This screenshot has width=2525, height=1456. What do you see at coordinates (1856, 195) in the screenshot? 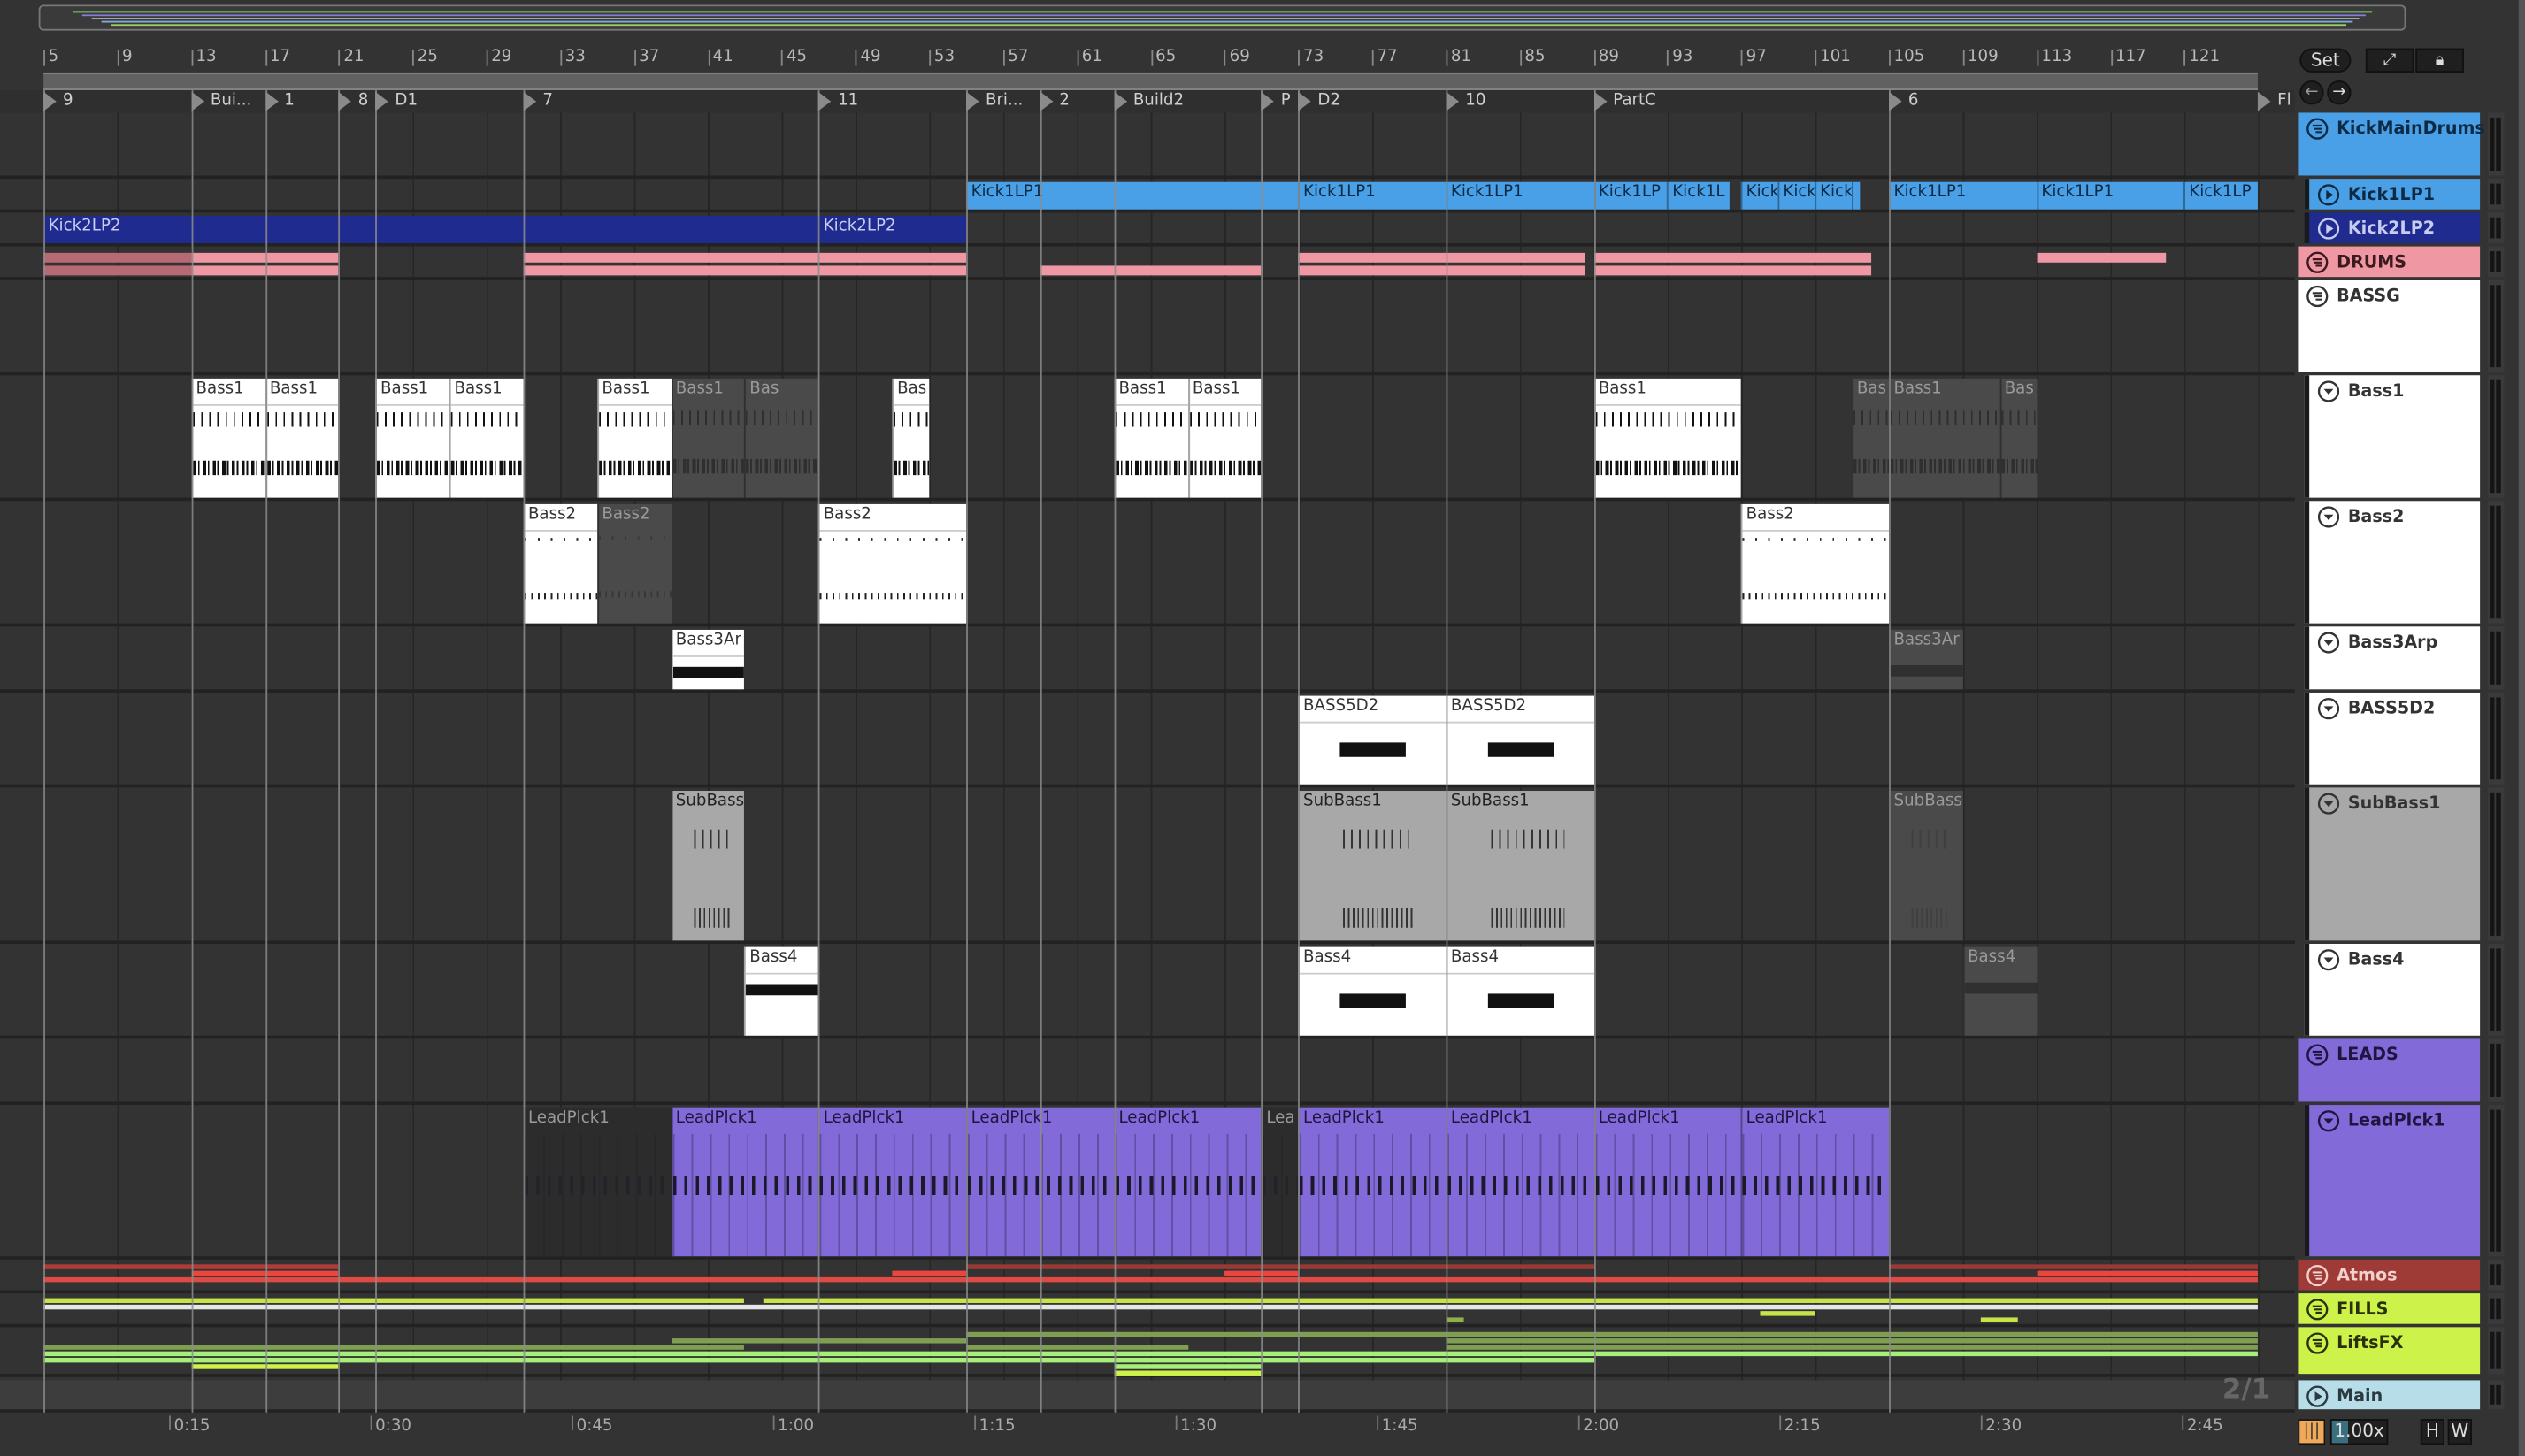
I see `clip` at bounding box center [1856, 195].